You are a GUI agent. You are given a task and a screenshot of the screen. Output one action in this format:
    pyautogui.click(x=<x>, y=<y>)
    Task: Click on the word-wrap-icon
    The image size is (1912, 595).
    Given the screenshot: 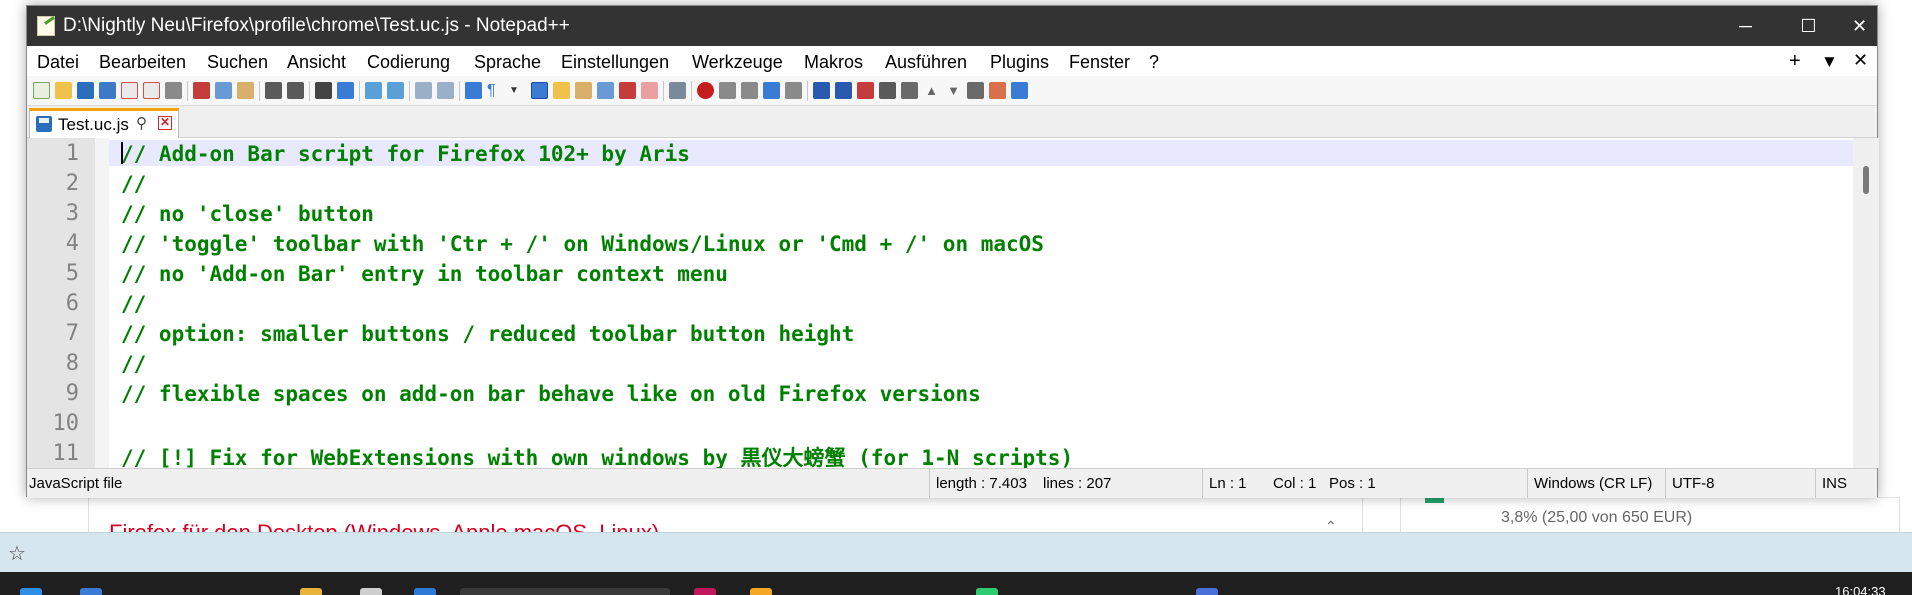 What is the action you would take?
    pyautogui.click(x=473, y=90)
    